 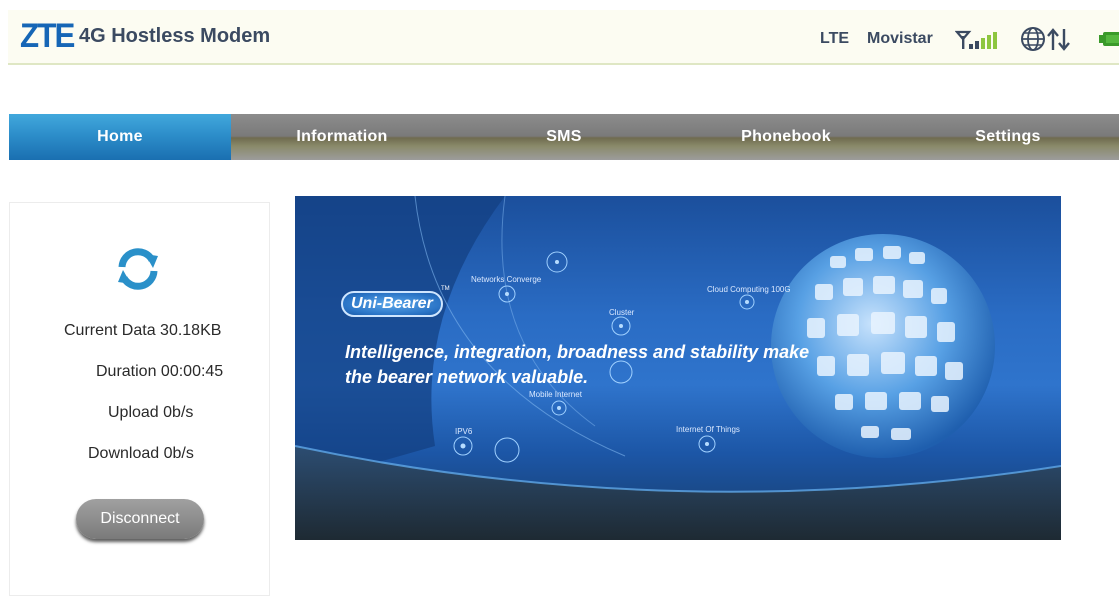 What do you see at coordinates (151, 412) in the screenshot?
I see `upload-speed-value: Upload 0b/s` at bounding box center [151, 412].